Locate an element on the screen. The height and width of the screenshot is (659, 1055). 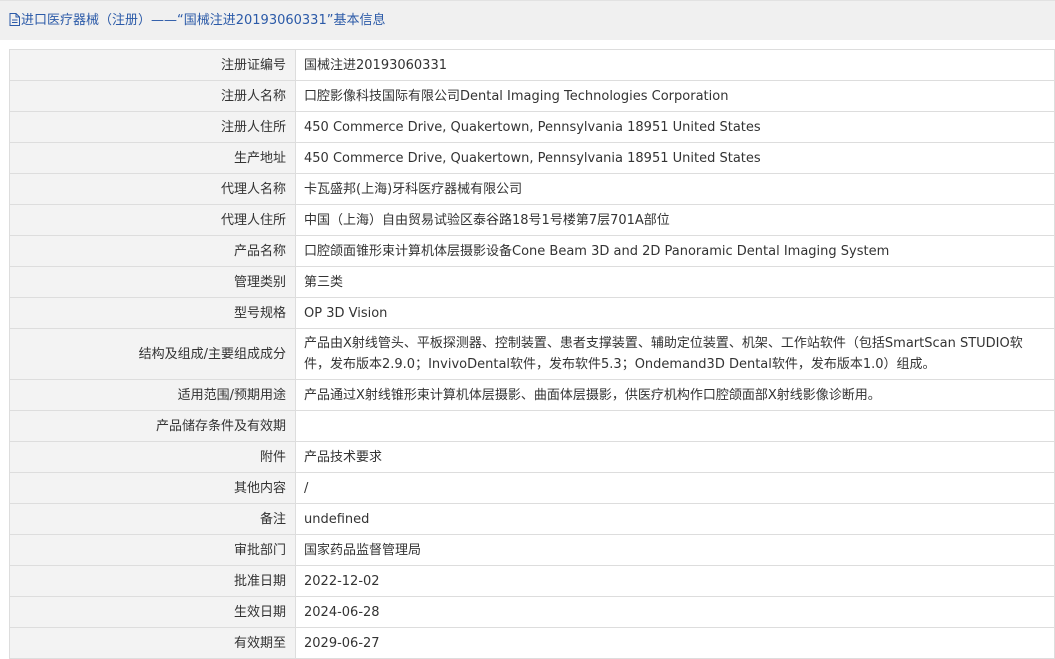
row-value: / is located at coordinates (675, 488).